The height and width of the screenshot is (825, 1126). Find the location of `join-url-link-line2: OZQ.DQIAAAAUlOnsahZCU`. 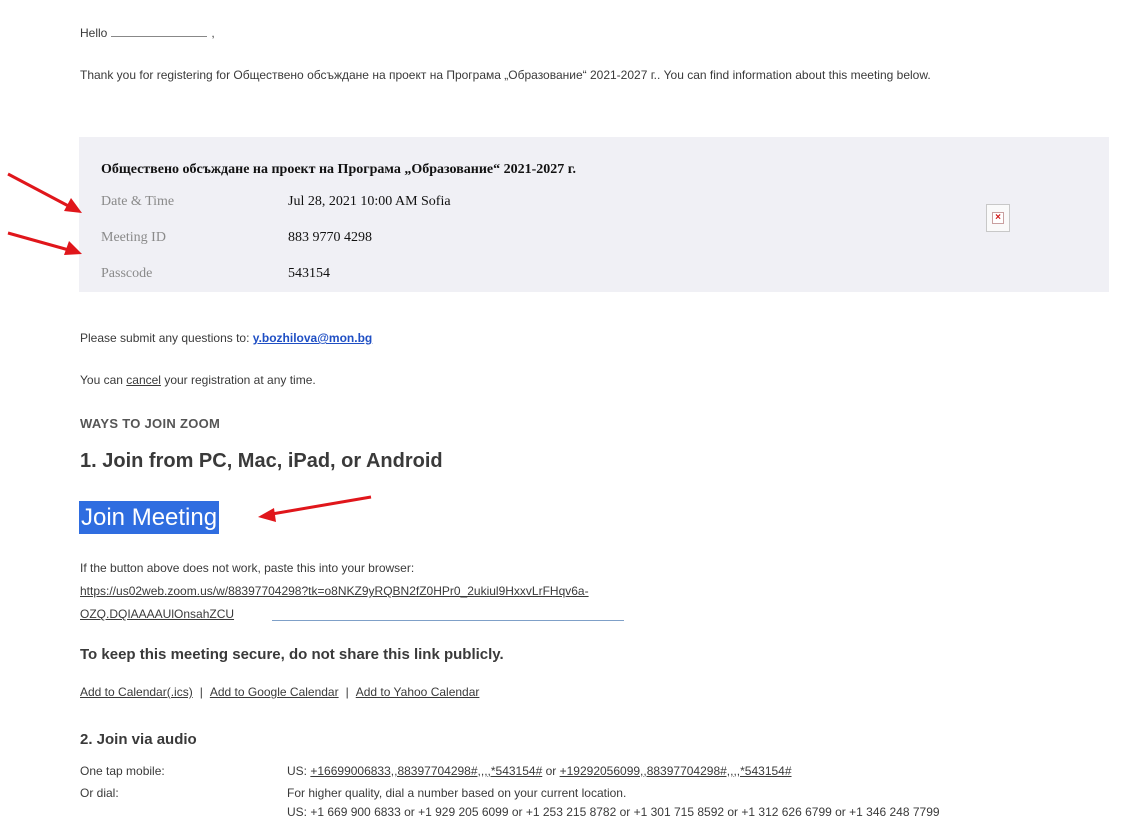

join-url-link-line2: OZQ.DQIAAAAUlOnsahZCU is located at coordinates (157, 614).